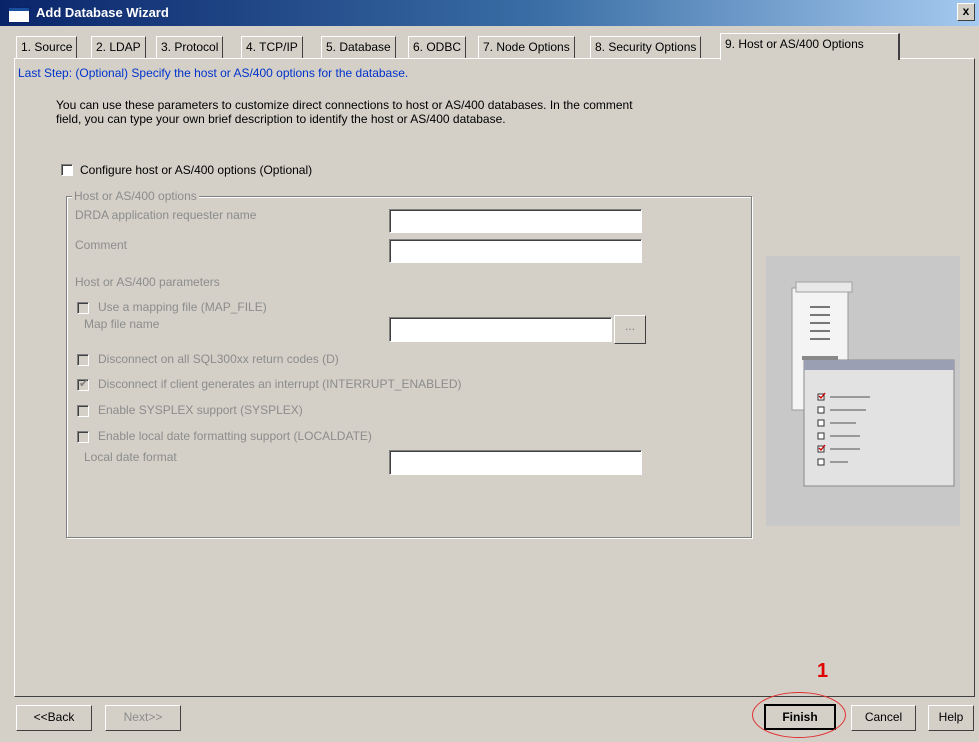  What do you see at coordinates (489, 13) in the screenshot?
I see `title-bar: Add Database Wizard x` at bounding box center [489, 13].